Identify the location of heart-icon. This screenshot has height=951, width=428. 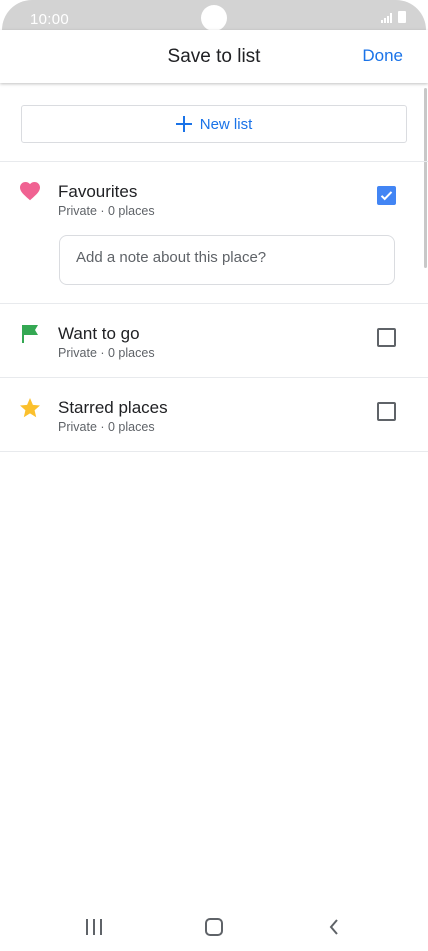
(30, 191).